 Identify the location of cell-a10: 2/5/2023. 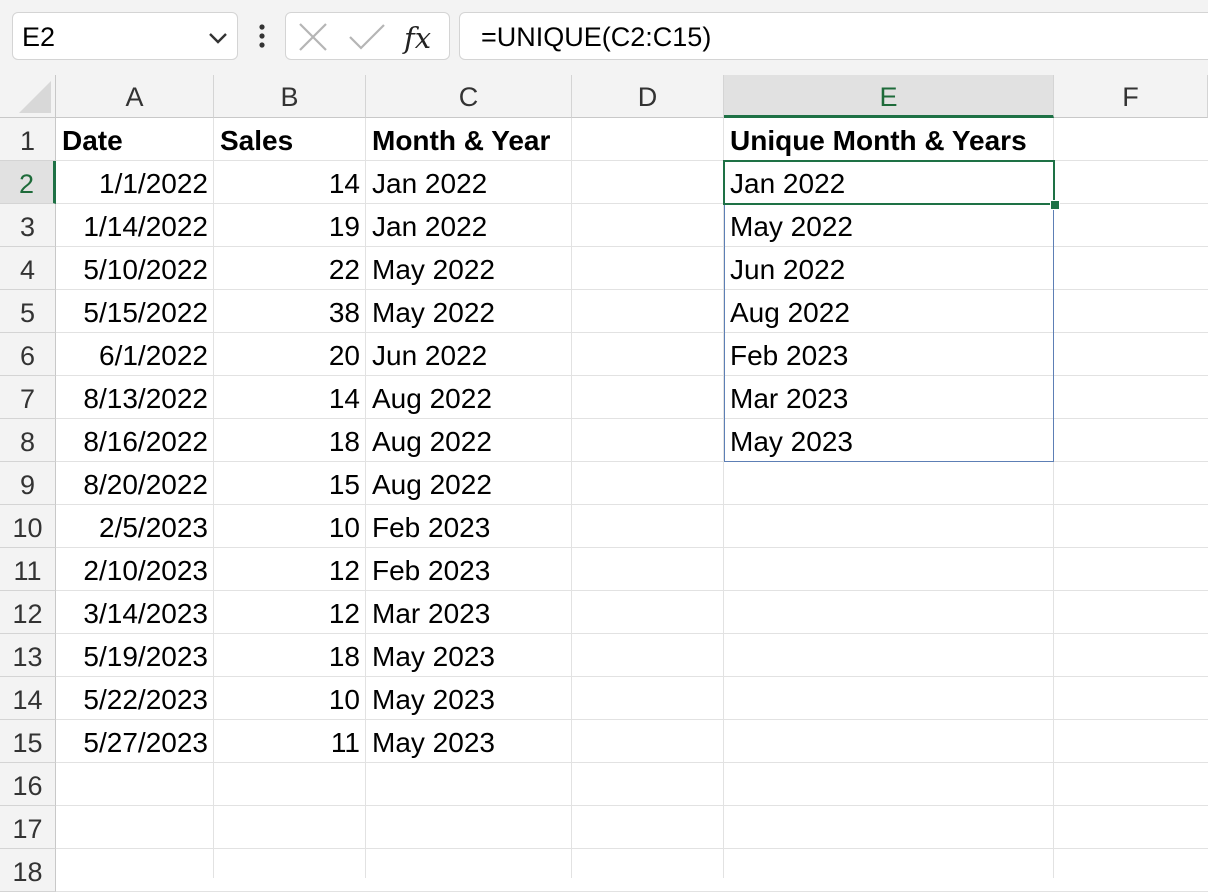
(135, 526).